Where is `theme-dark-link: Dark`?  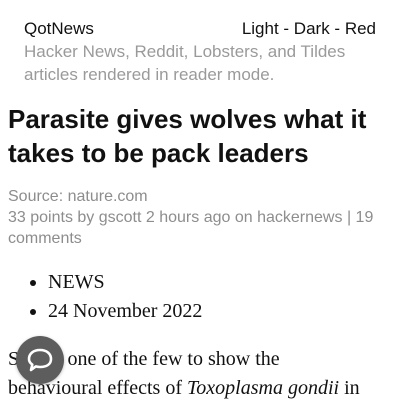 theme-dark-link: Dark is located at coordinates (312, 29).